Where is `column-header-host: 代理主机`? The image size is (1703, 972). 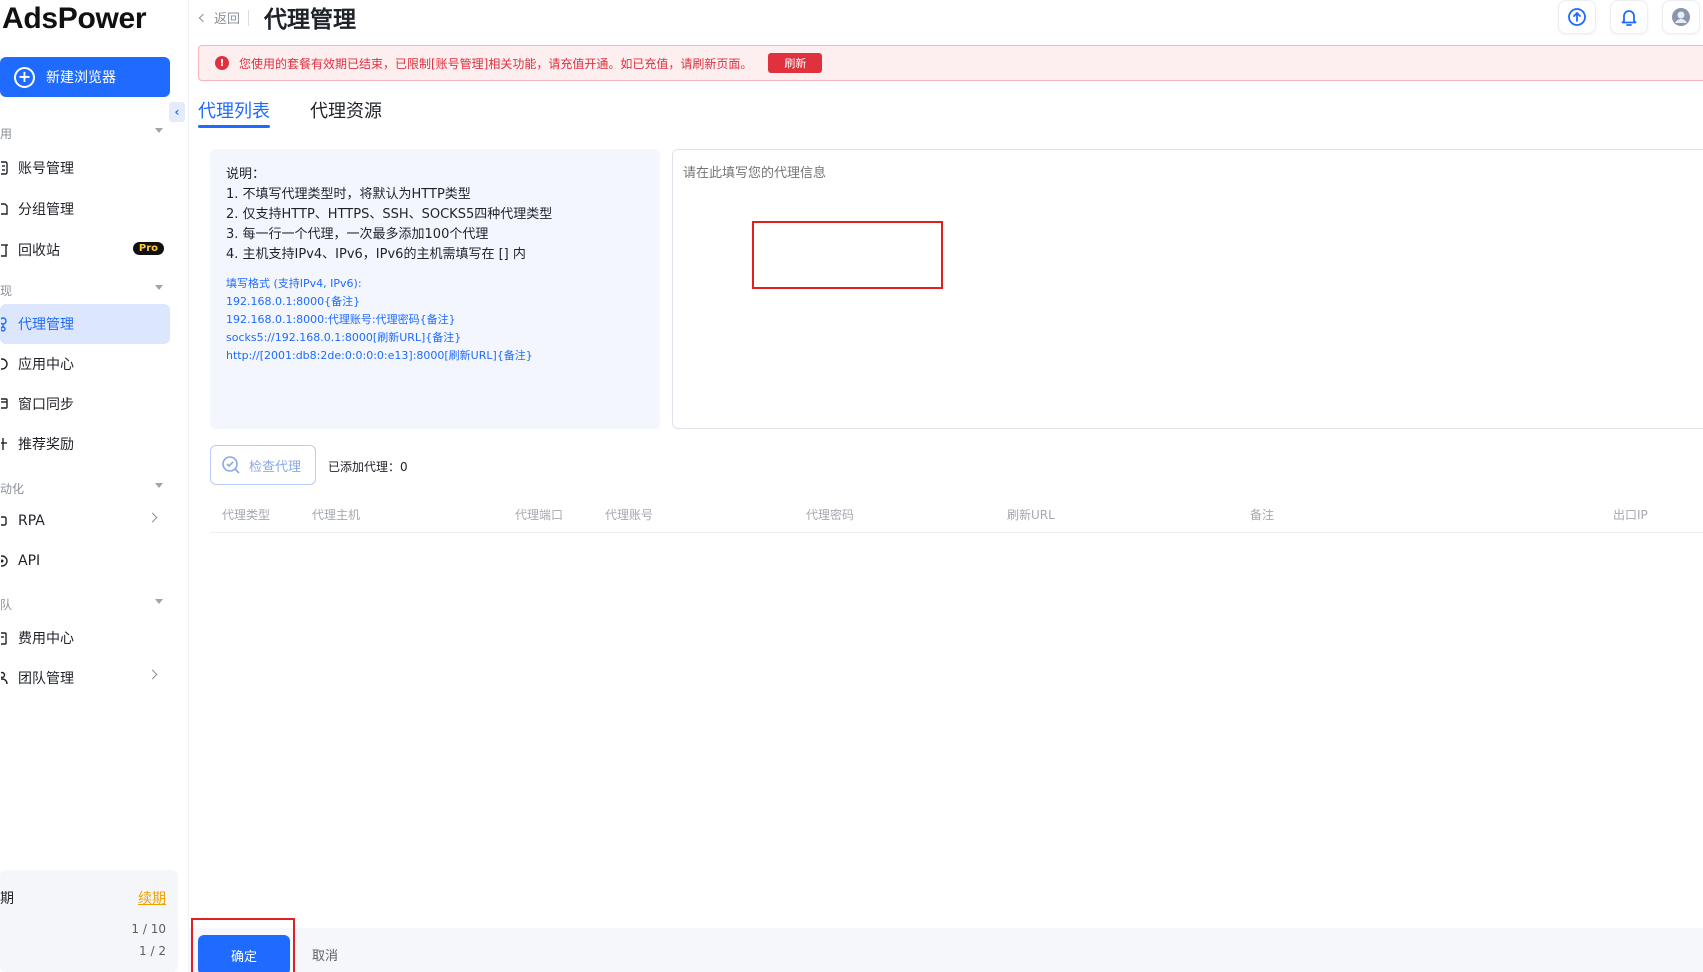
column-header-host: 代理主机 is located at coordinates (336, 515).